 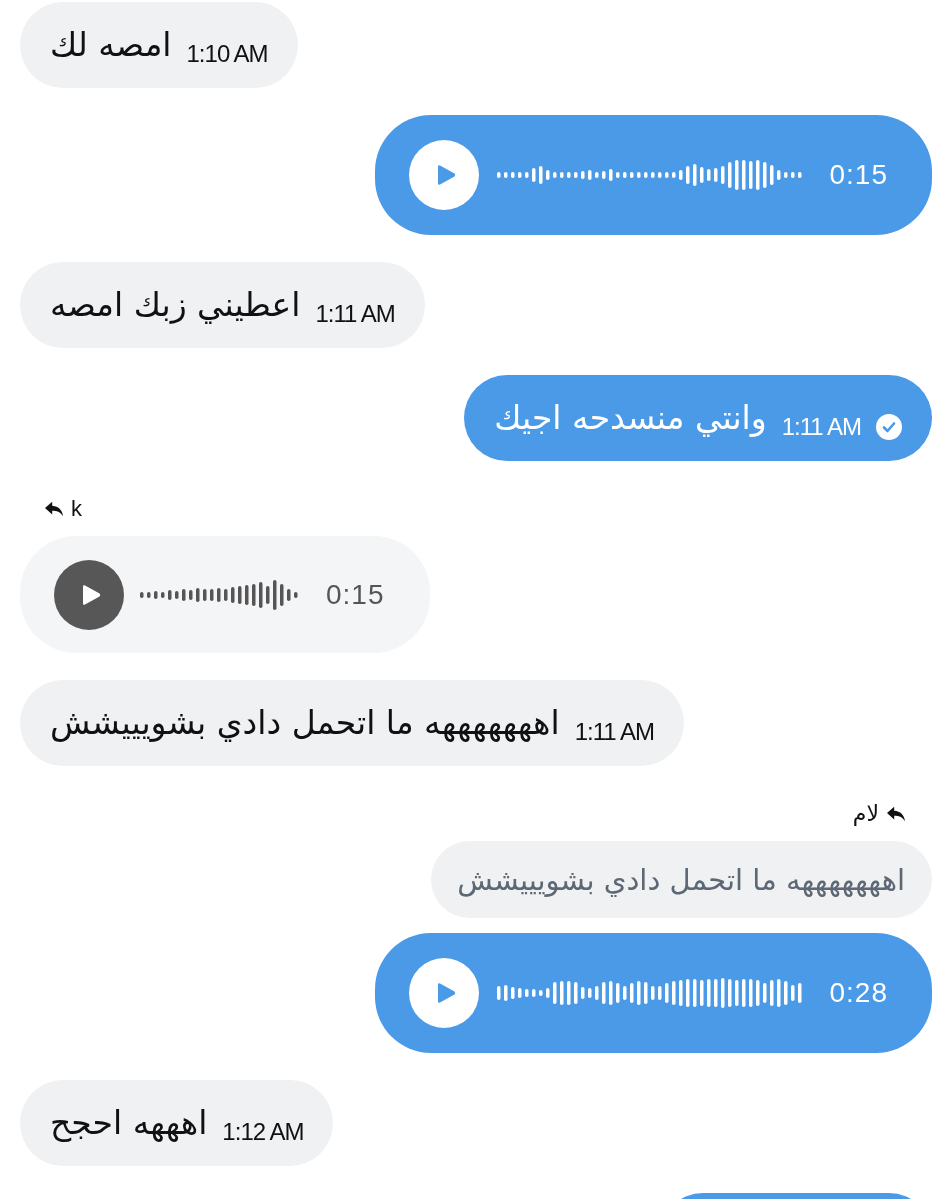 I want to click on reply-sender-name: k, so click(x=76, y=509).